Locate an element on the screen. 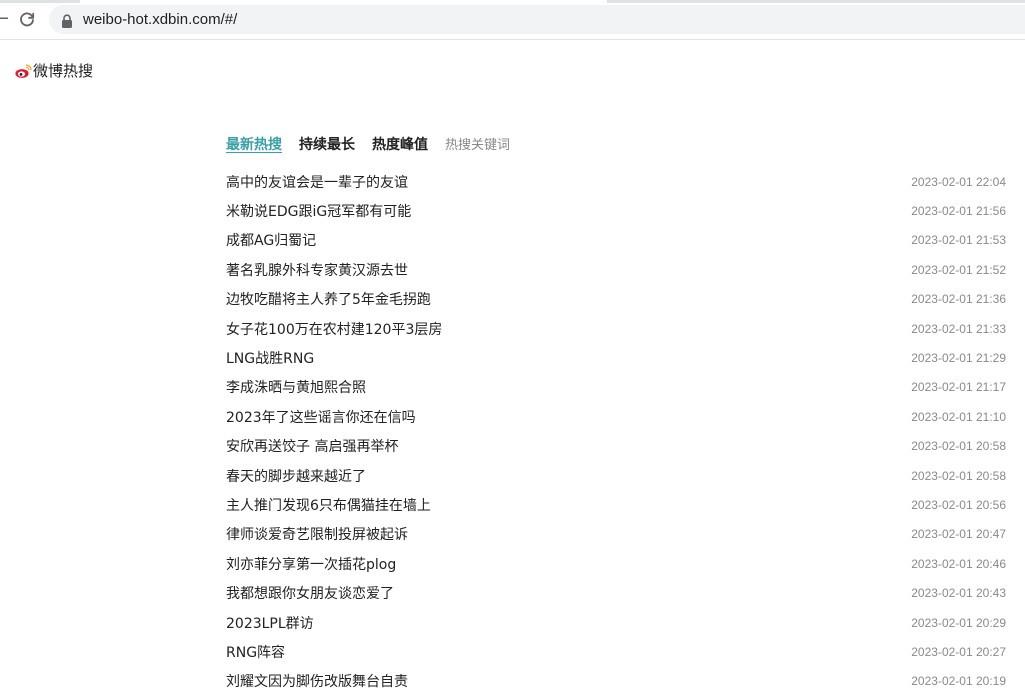 The width and height of the screenshot is (1025, 696). list-item: 2023年了这些谣言你还在信吗 2023-02-01 21:10 is located at coordinates (616, 416).